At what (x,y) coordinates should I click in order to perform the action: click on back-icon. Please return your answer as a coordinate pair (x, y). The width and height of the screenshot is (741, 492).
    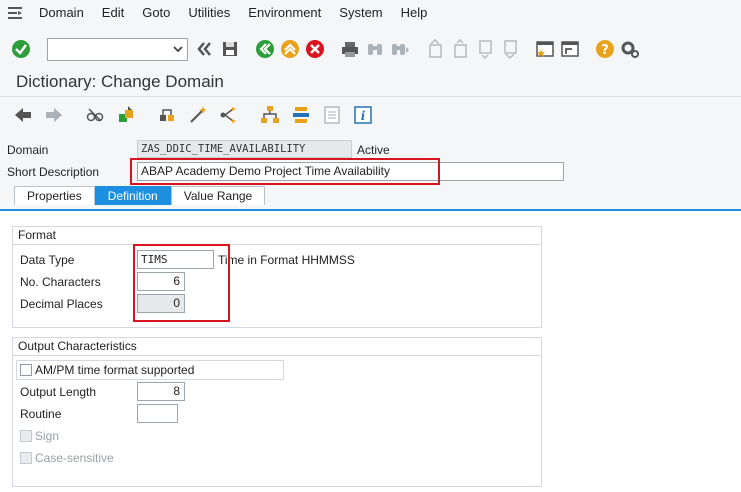
    Looking at the image, I should click on (265, 49).